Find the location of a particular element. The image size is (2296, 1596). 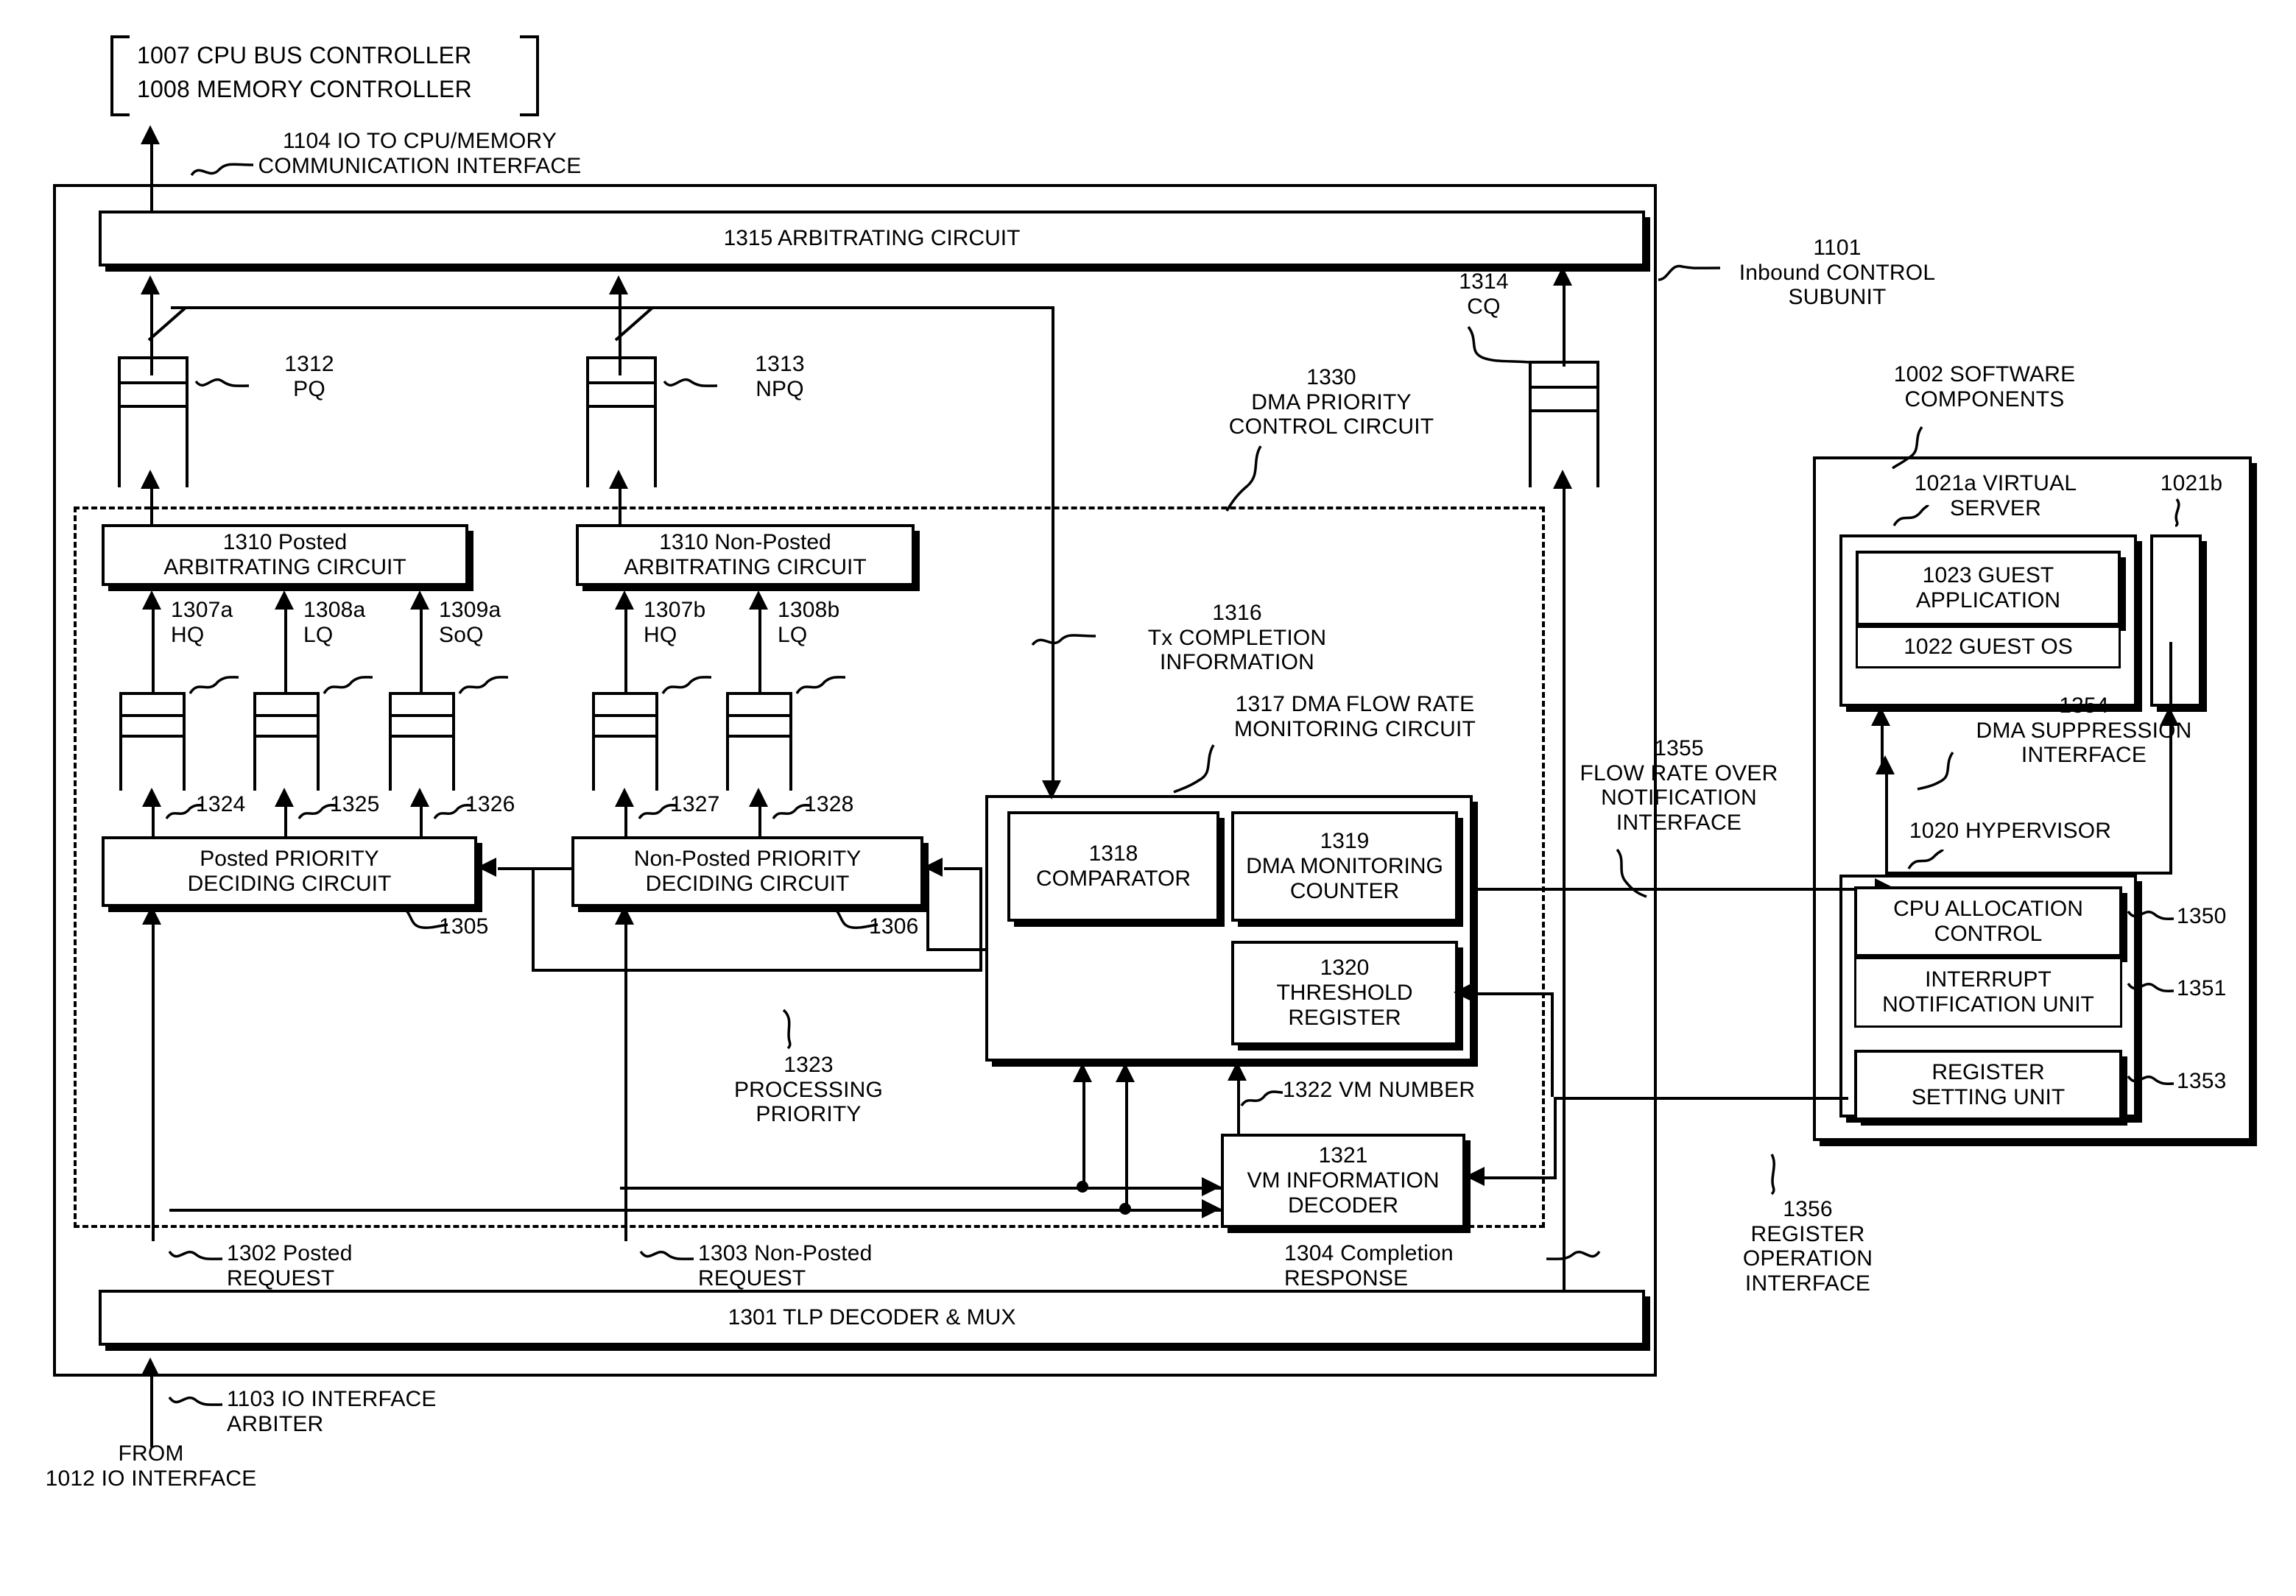

npq-label: 1313 NPQ is located at coordinates (780, 376).